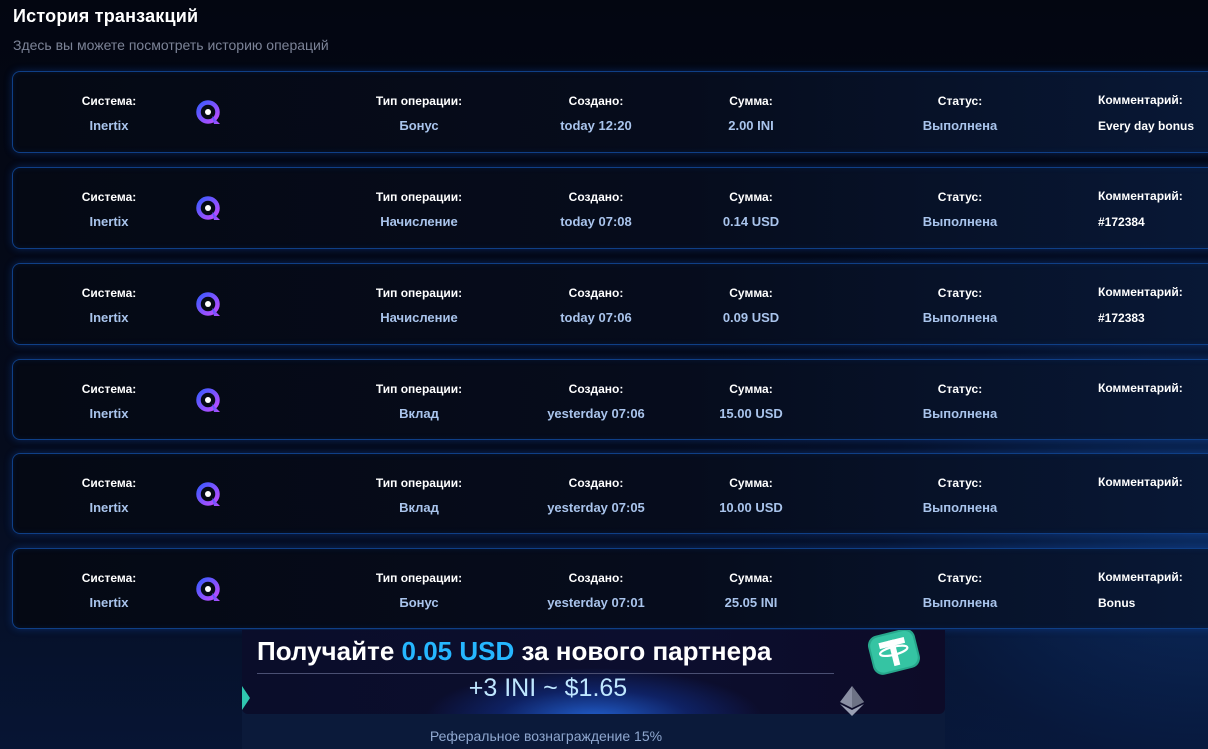 This screenshot has height=749, width=1208. I want to click on comment-cell: Комментарий: Every day bonus, so click(1153, 113).